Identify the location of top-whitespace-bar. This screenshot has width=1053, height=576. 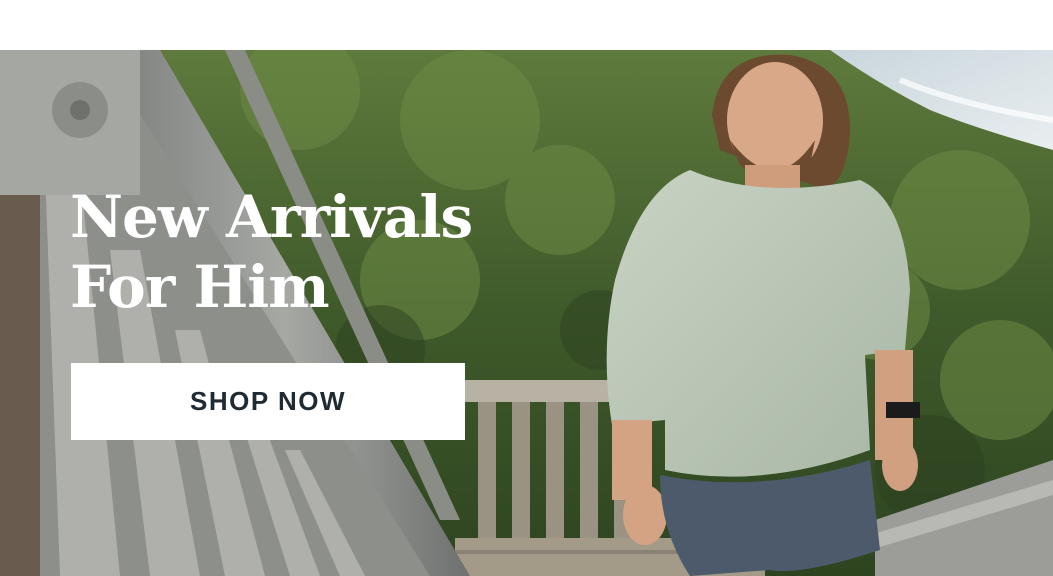
(526, 25).